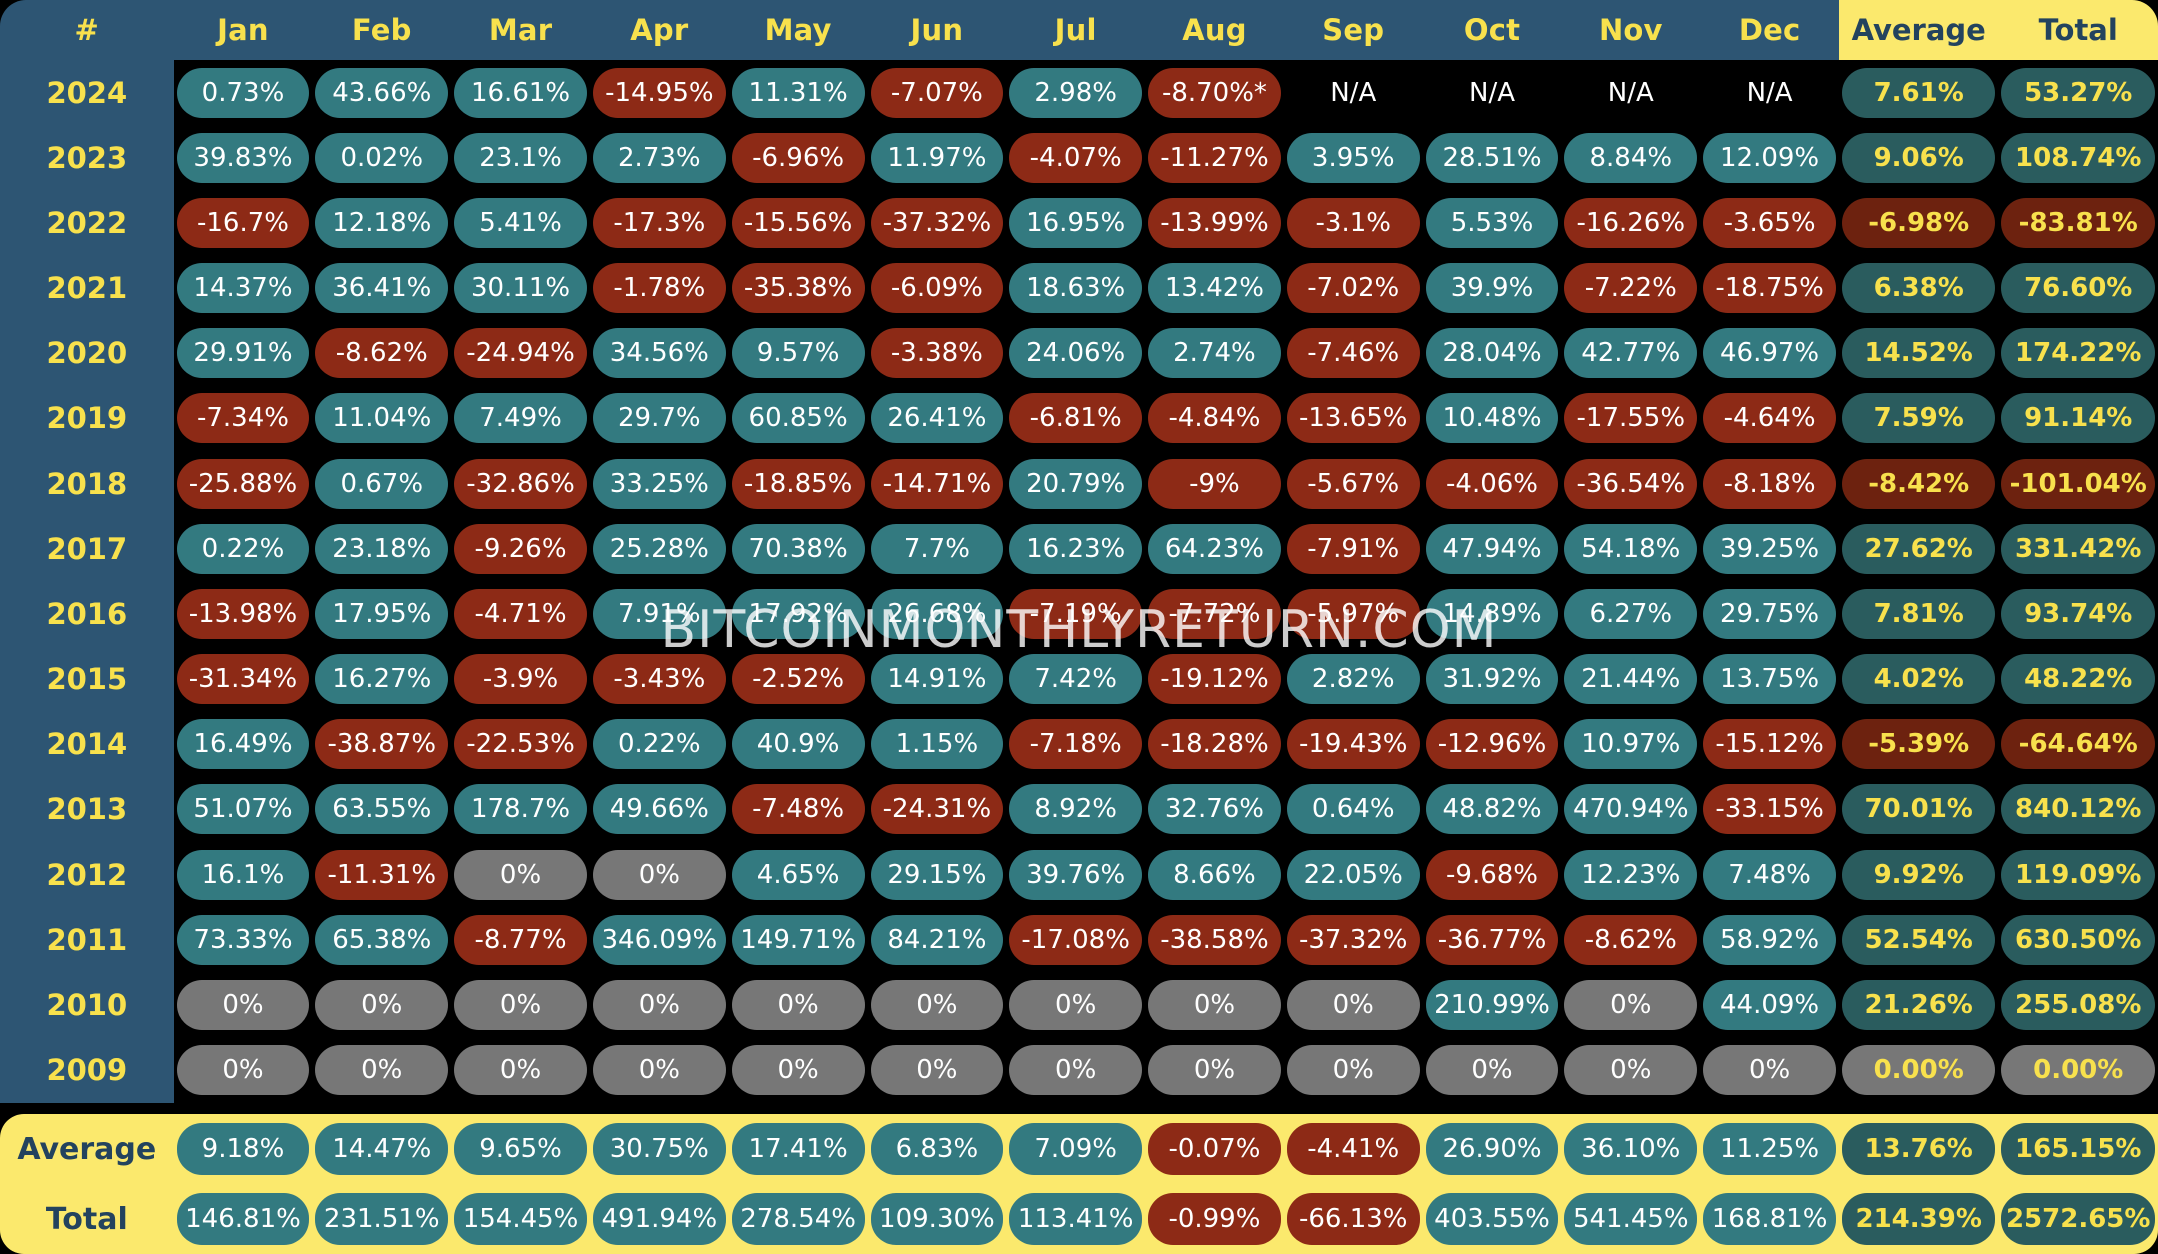 The height and width of the screenshot is (1254, 2158). I want to click on monthly-return-cell: 17.95%, so click(382, 614).